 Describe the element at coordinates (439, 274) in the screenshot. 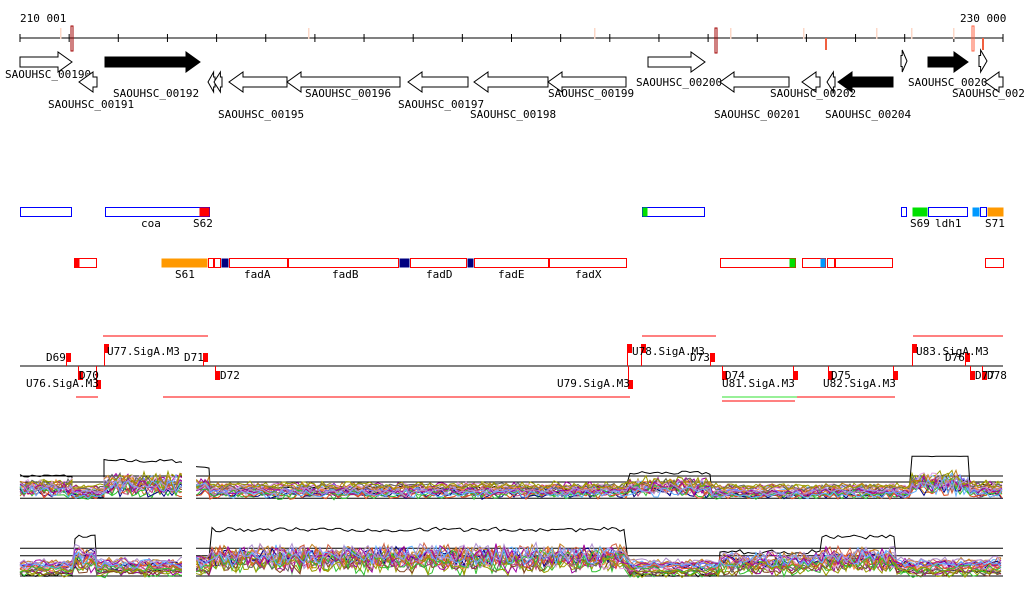

I see `transcript-label: fadD` at that location.